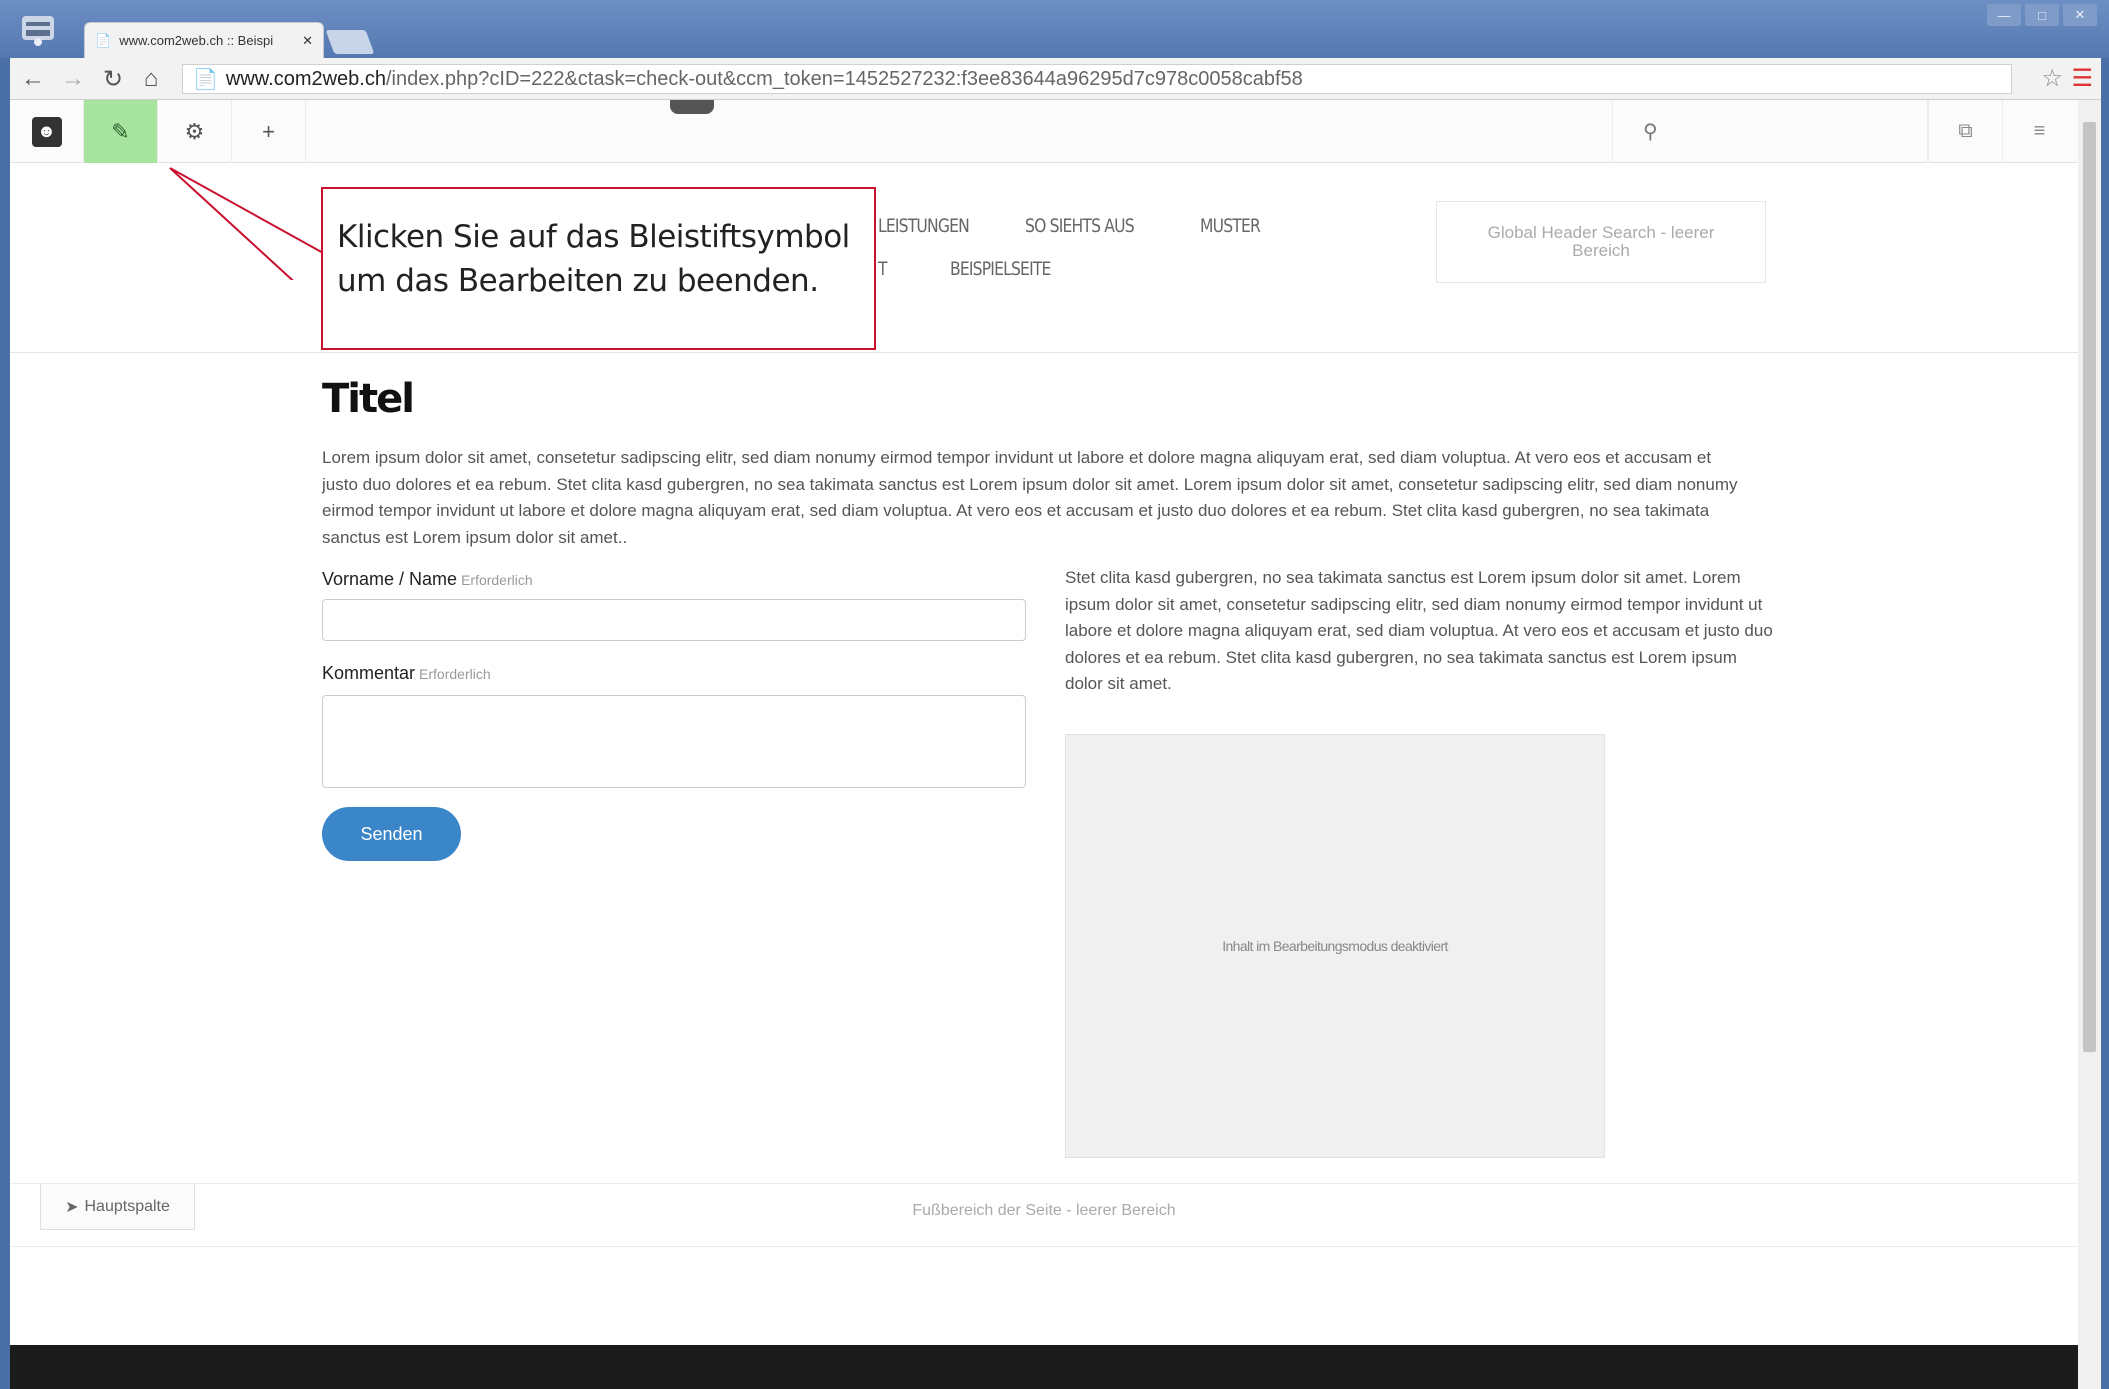 This screenshot has width=2109, height=1389. What do you see at coordinates (674, 741) in the screenshot?
I see `comment-textarea` at bounding box center [674, 741].